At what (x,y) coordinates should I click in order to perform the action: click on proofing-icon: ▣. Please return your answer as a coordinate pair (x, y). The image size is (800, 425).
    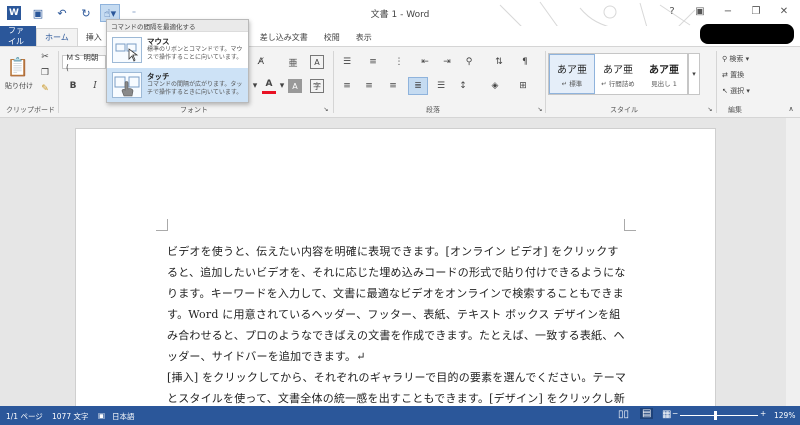
    Looking at the image, I should click on (101, 415).